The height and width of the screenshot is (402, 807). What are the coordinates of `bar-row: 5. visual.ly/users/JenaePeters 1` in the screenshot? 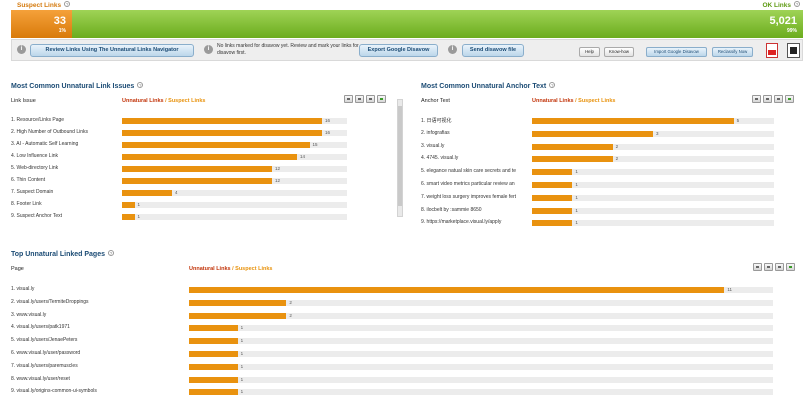 It's located at (406, 341).